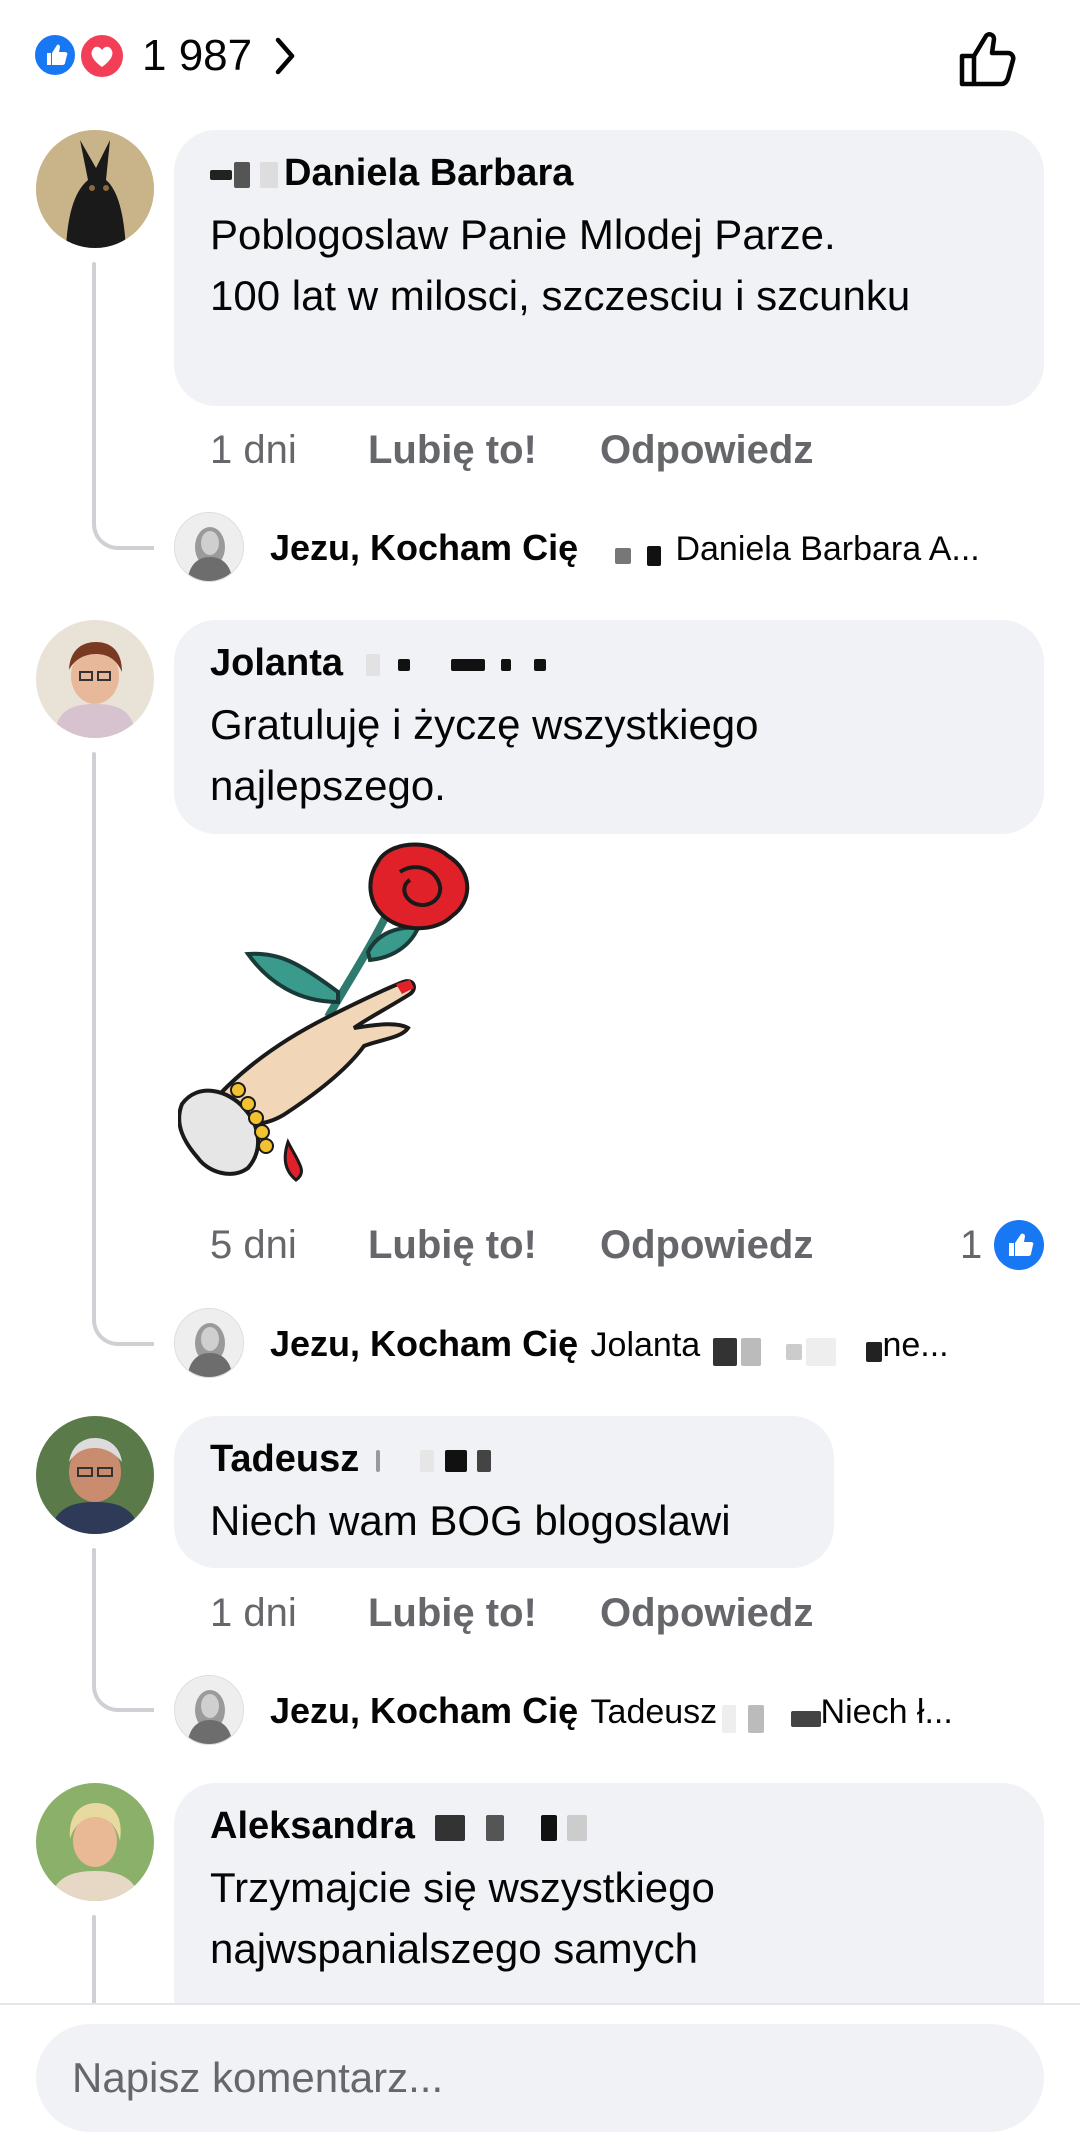 The width and height of the screenshot is (1080, 2133). I want to click on comment-actions: 5 dni Lubię to! Odpowiedz 1, so click(627, 1245).